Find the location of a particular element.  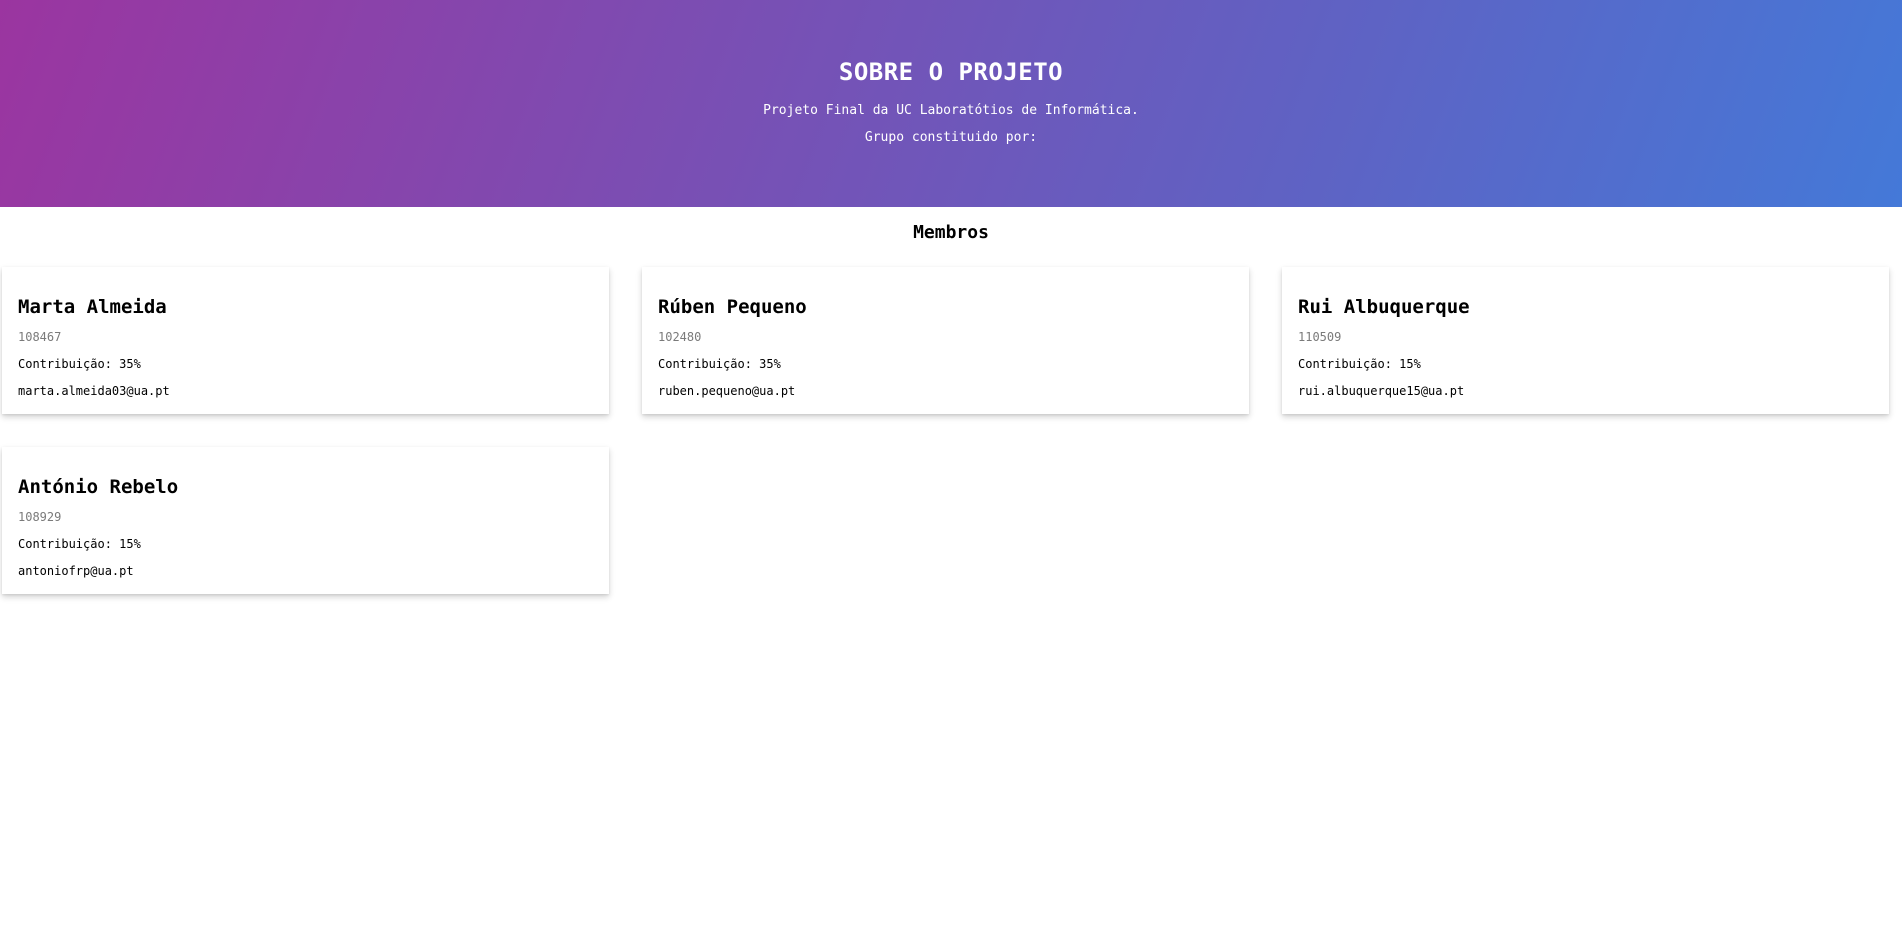

page-title: SOBRE O PROJETO is located at coordinates (951, 72).